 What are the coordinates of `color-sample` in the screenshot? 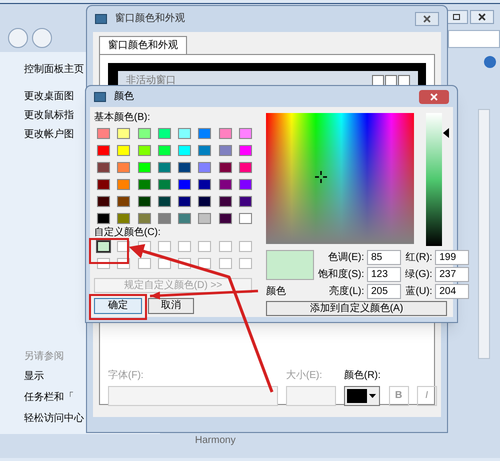 It's located at (357, 396).